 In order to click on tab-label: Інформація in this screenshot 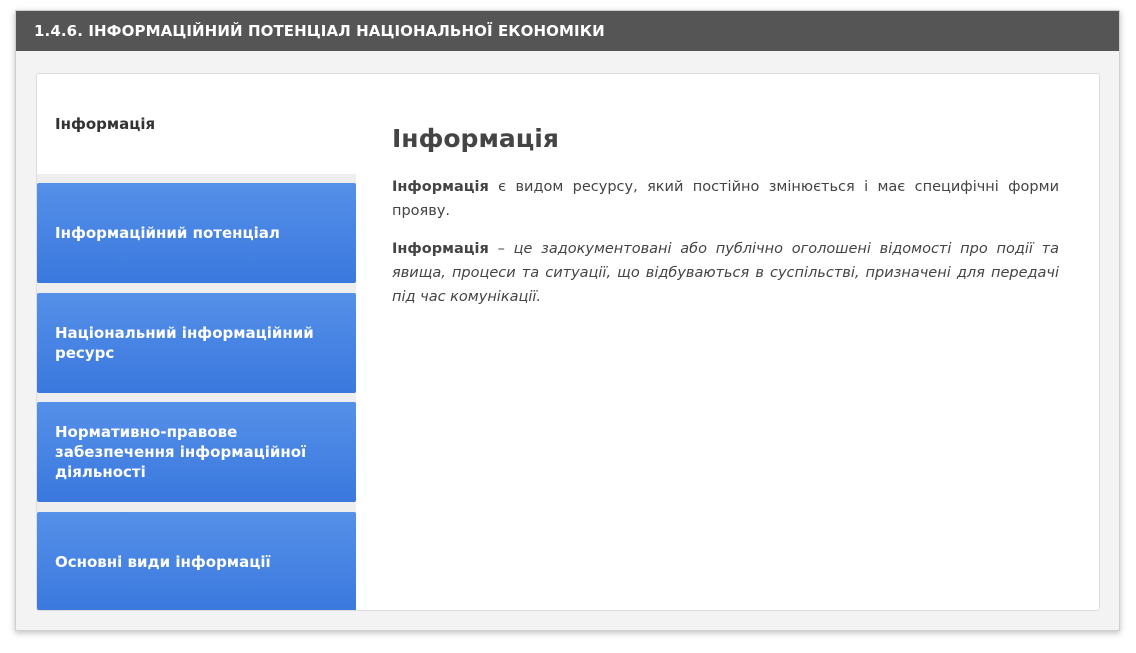, I will do `click(105, 124)`.